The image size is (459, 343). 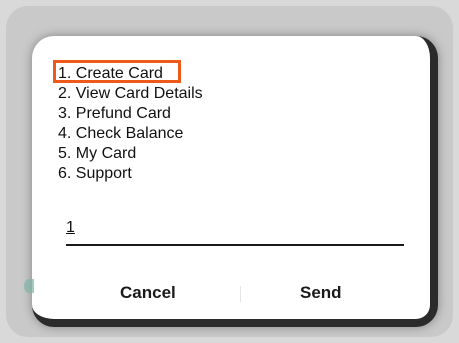 I want to click on selection-highlight, so click(x=117, y=71).